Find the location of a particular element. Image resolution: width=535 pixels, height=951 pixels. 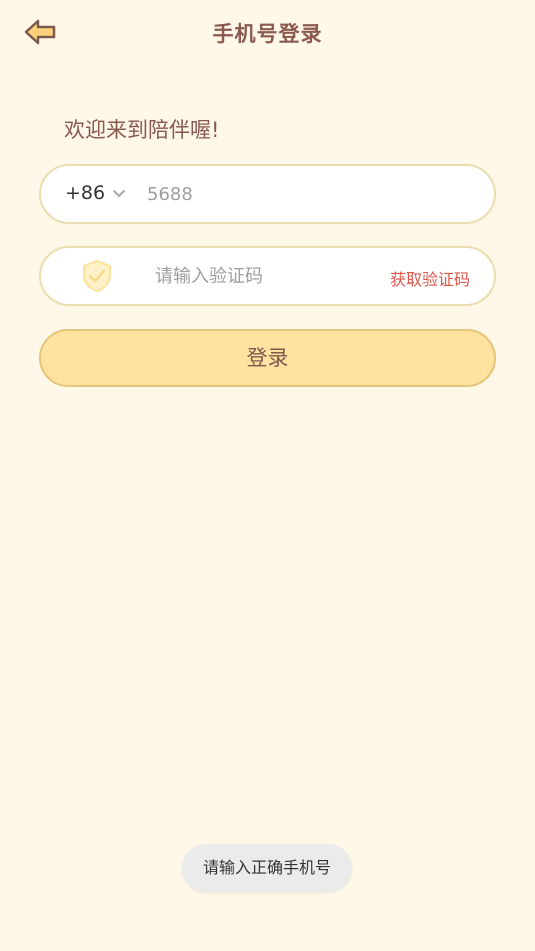

phone-input is located at coordinates (307, 194).